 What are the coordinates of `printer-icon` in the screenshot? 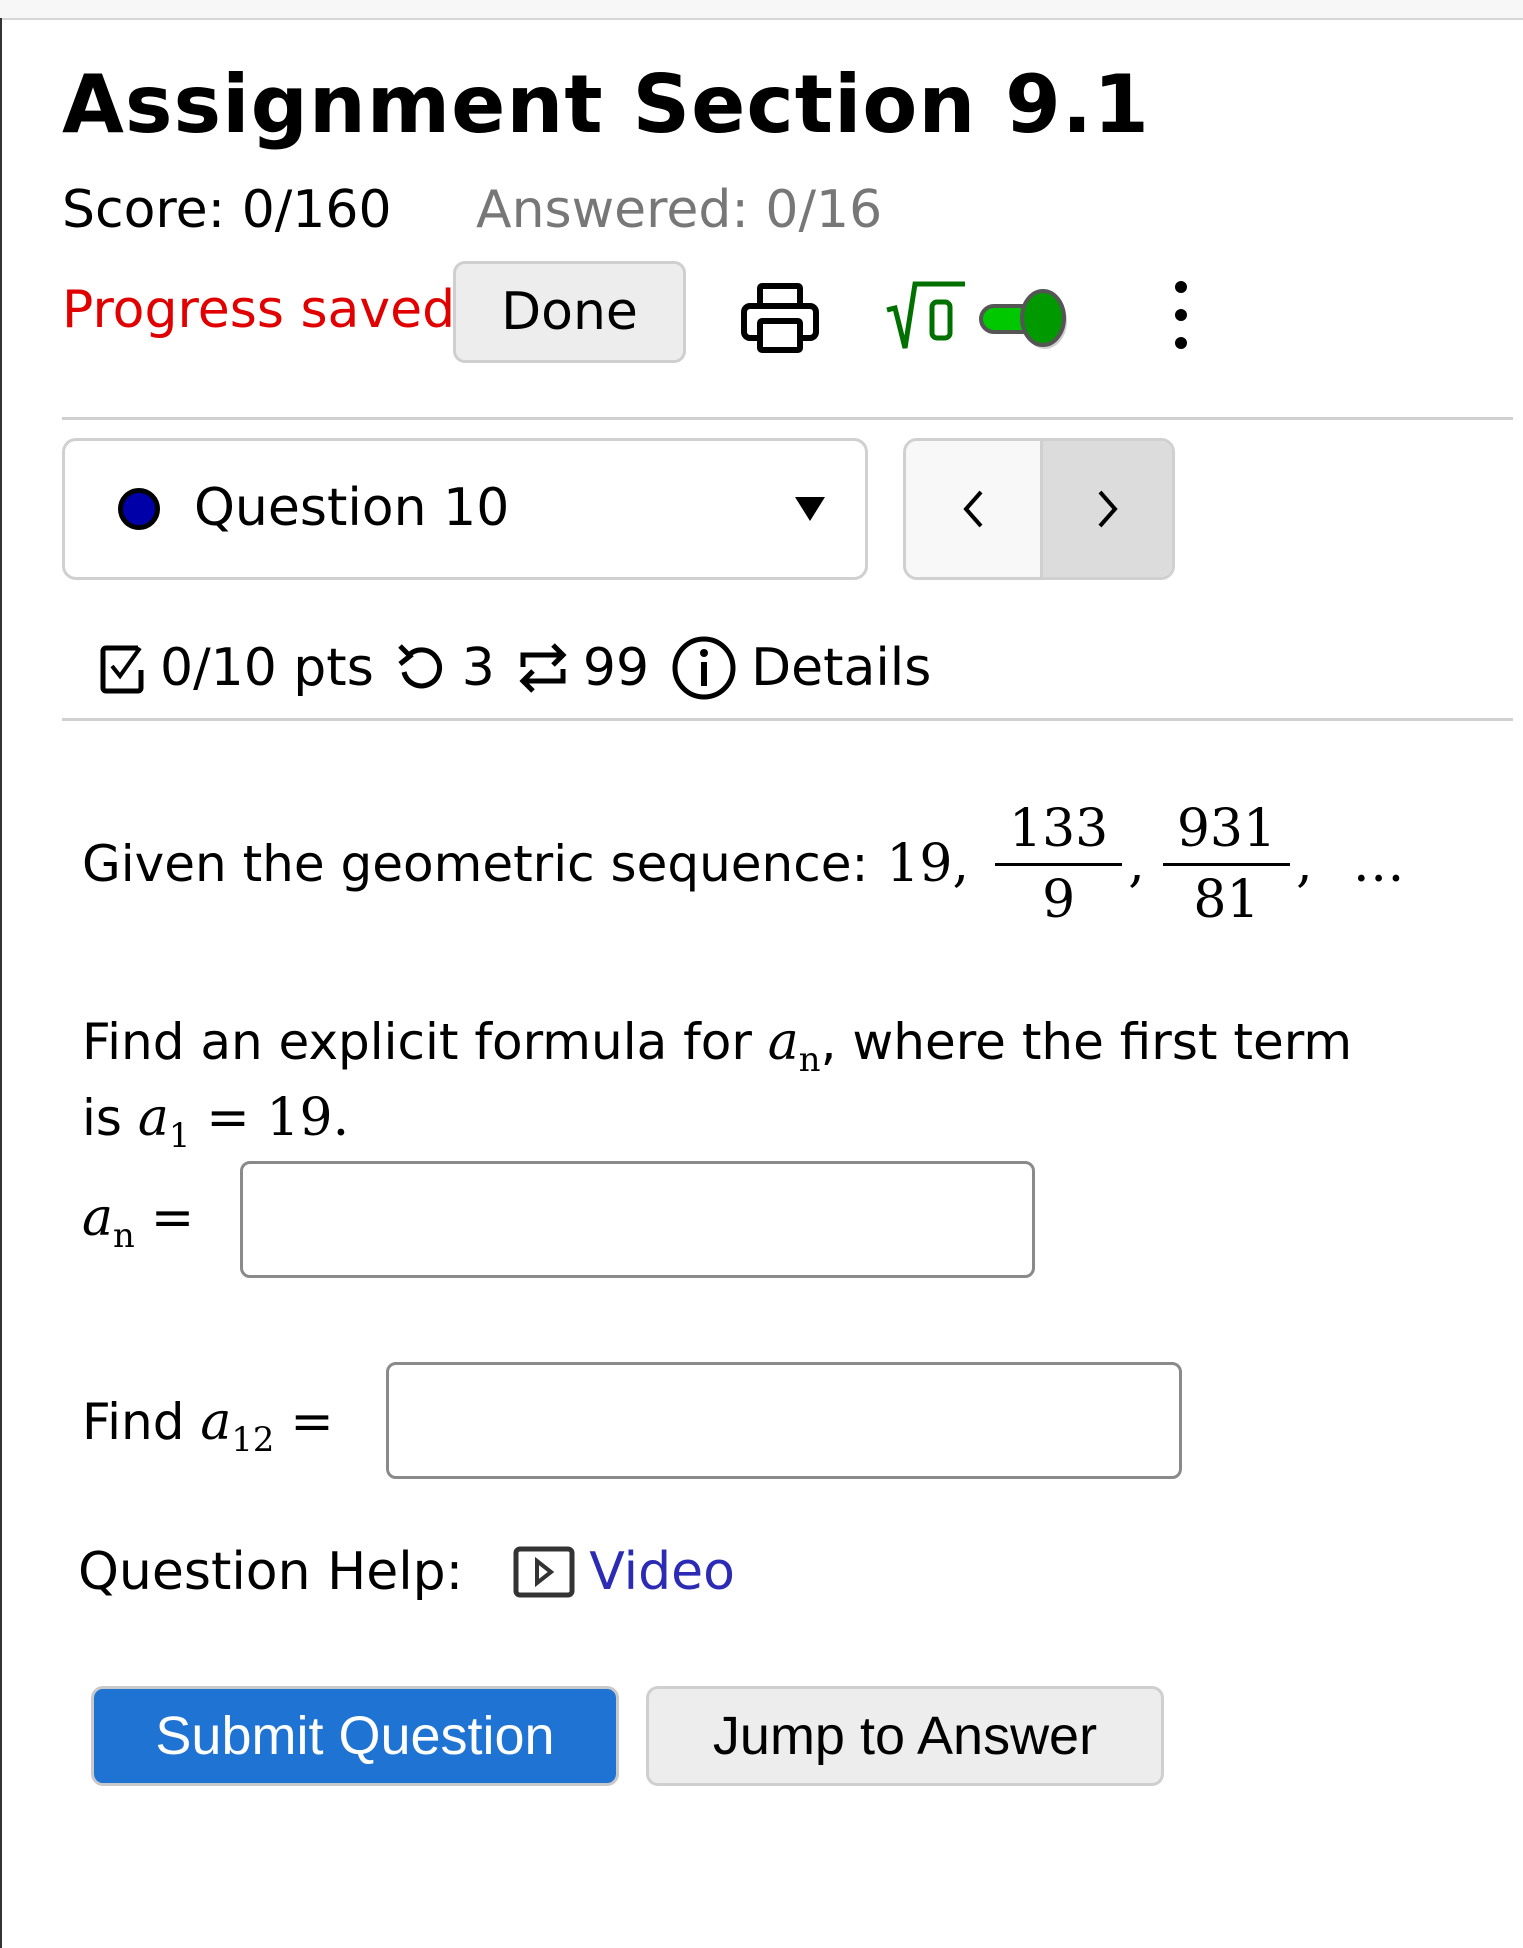 It's located at (780, 318).